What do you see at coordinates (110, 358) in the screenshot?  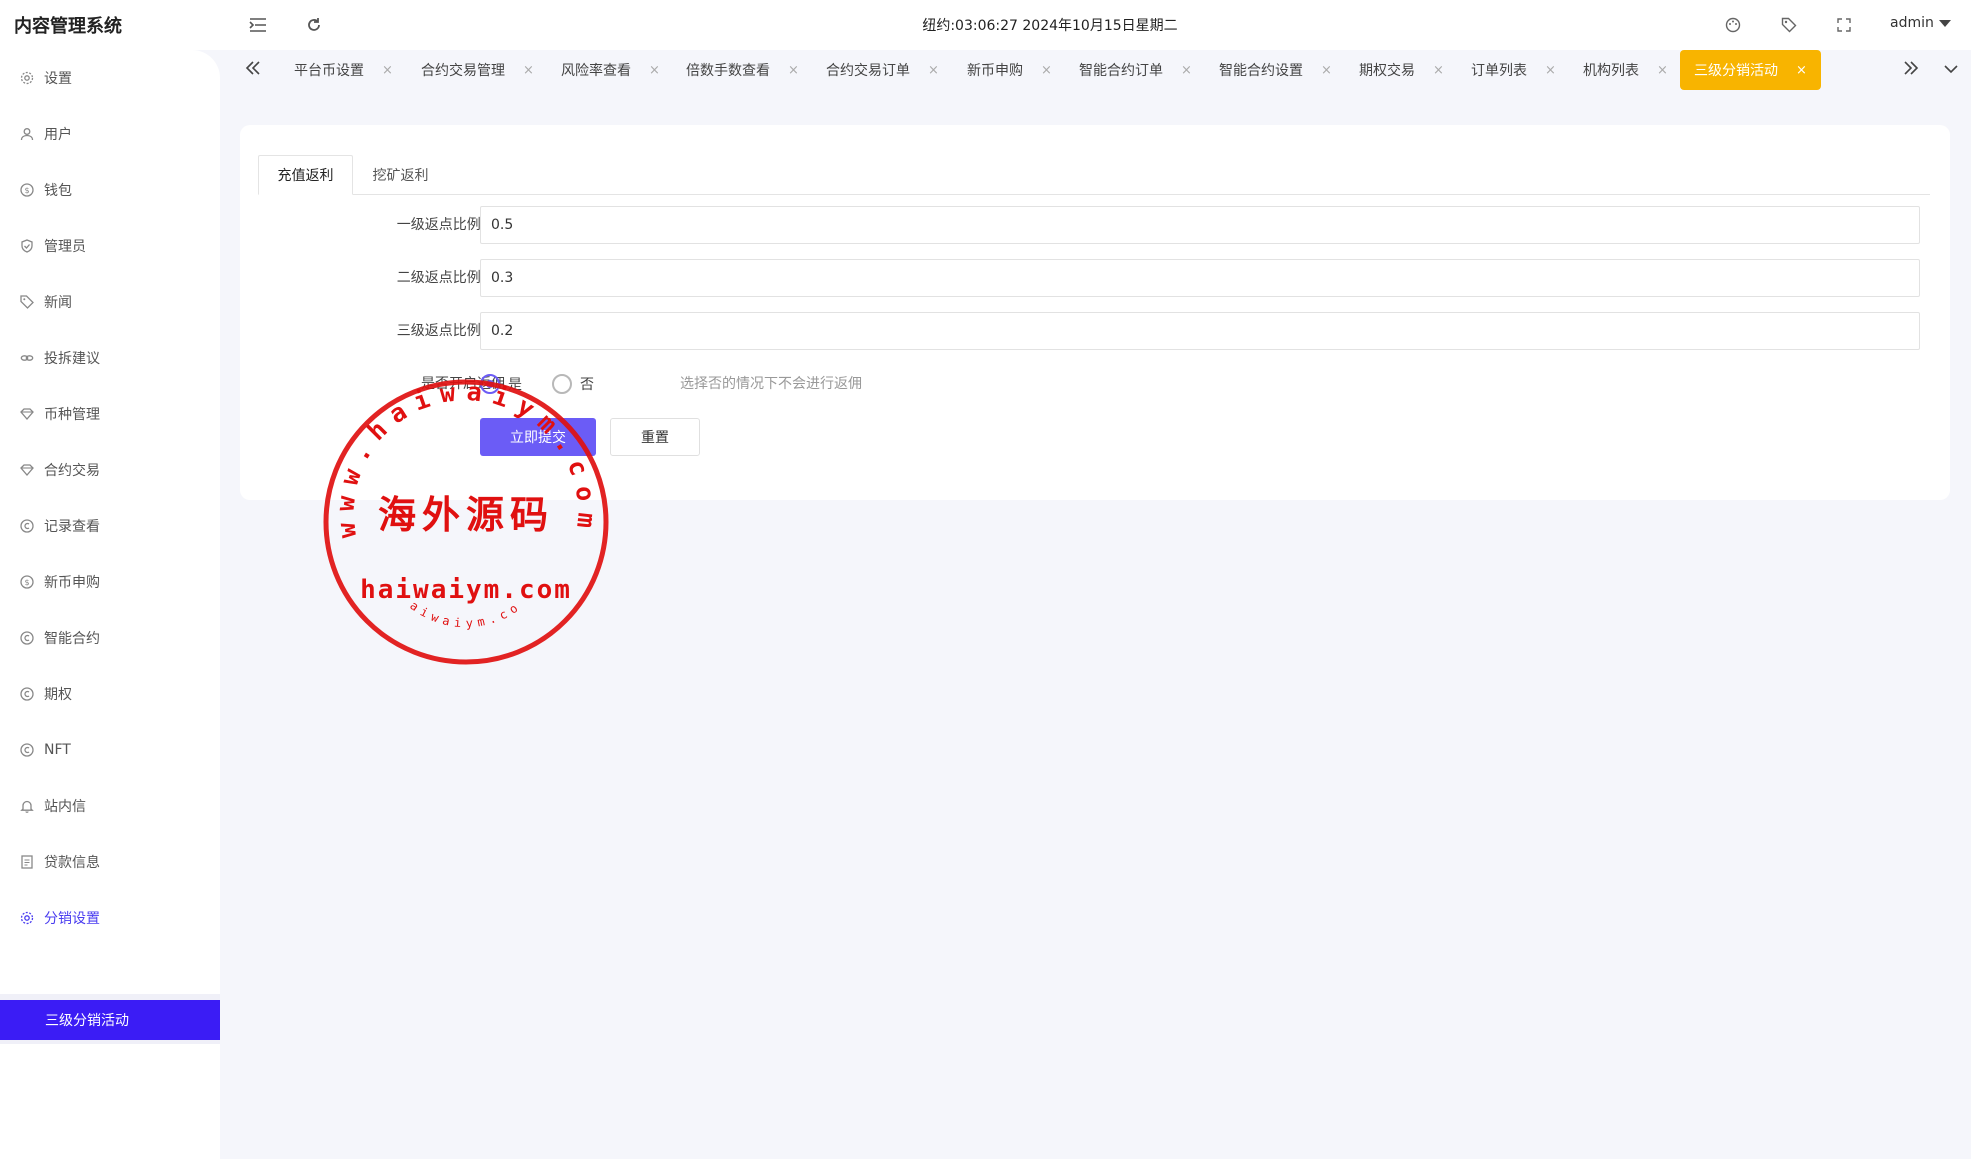 I see `sidebar-item-feedback: 投拆建议` at bounding box center [110, 358].